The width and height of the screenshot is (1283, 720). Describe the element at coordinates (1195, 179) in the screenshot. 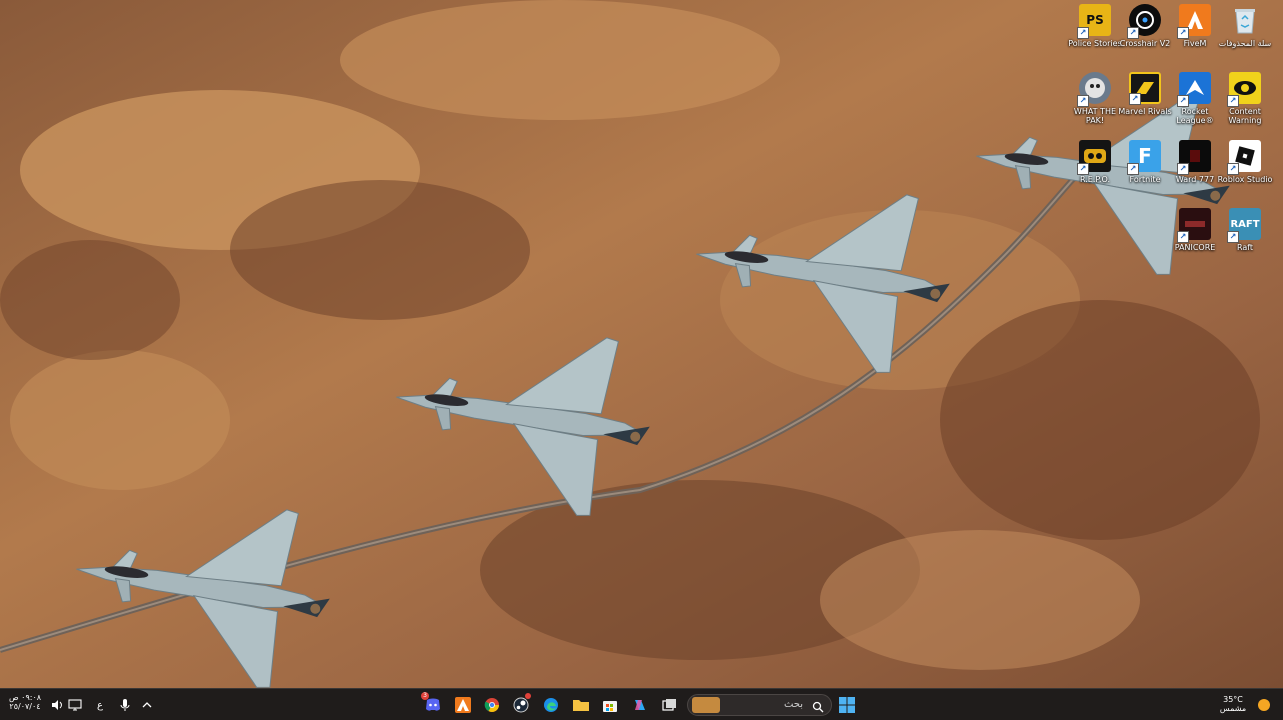

I see `desktop-icon-label: Ward 777` at that location.